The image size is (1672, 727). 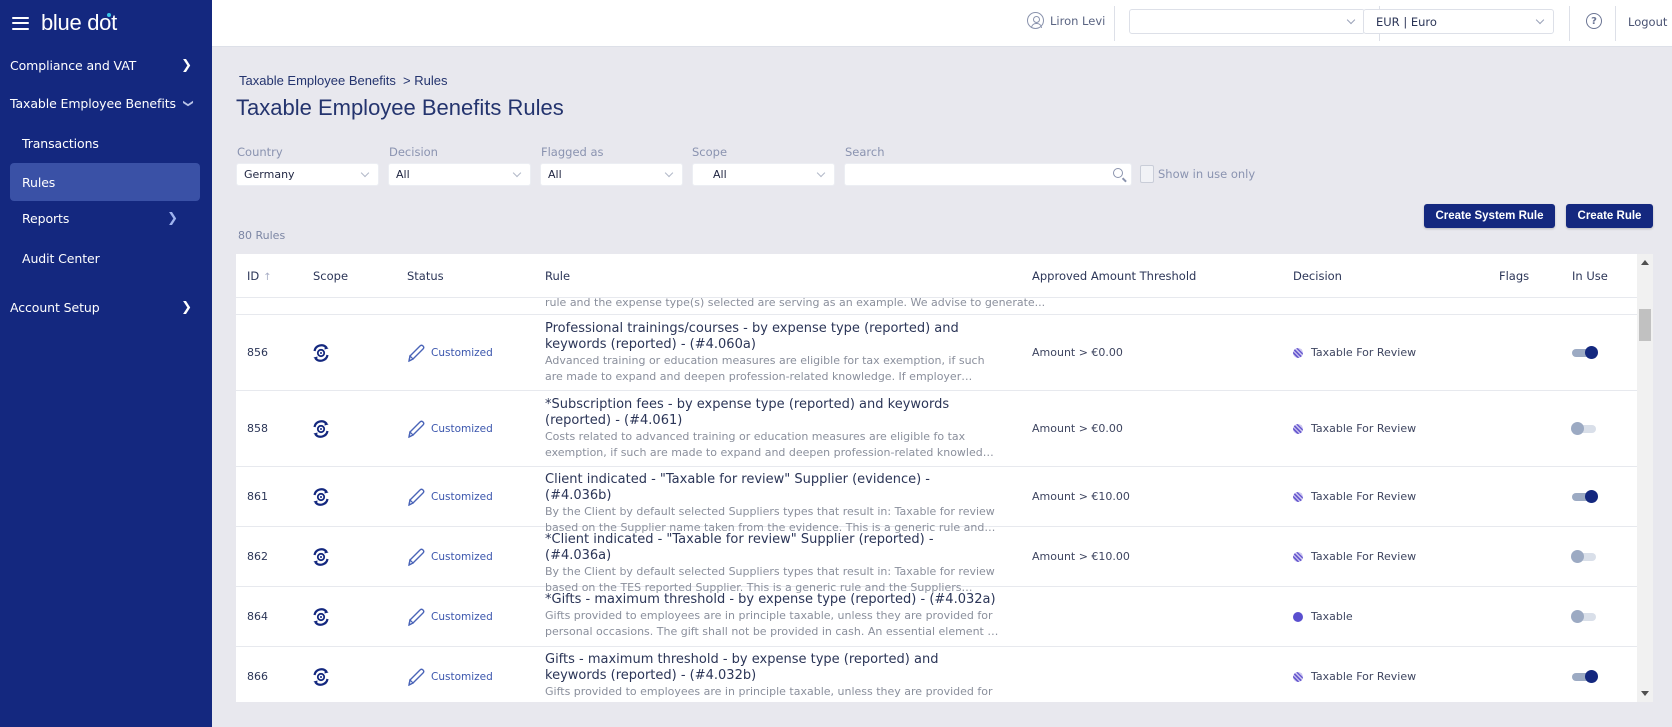 I want to click on sidebar-item-reports: Reports ❯, so click(x=105, y=218).